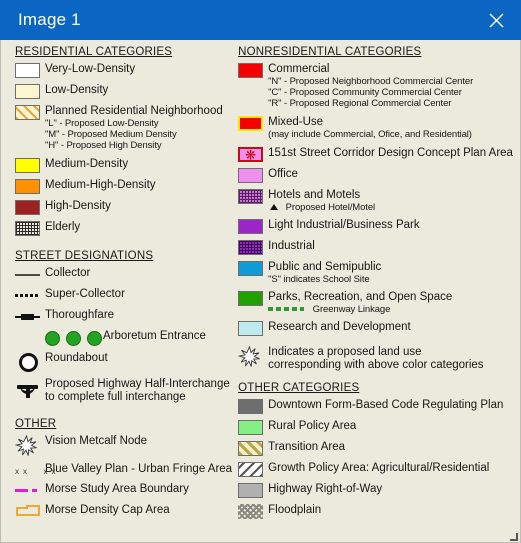 The image size is (521, 543). I want to click on legend-row-medium-density: Medium-Density, so click(124, 165).